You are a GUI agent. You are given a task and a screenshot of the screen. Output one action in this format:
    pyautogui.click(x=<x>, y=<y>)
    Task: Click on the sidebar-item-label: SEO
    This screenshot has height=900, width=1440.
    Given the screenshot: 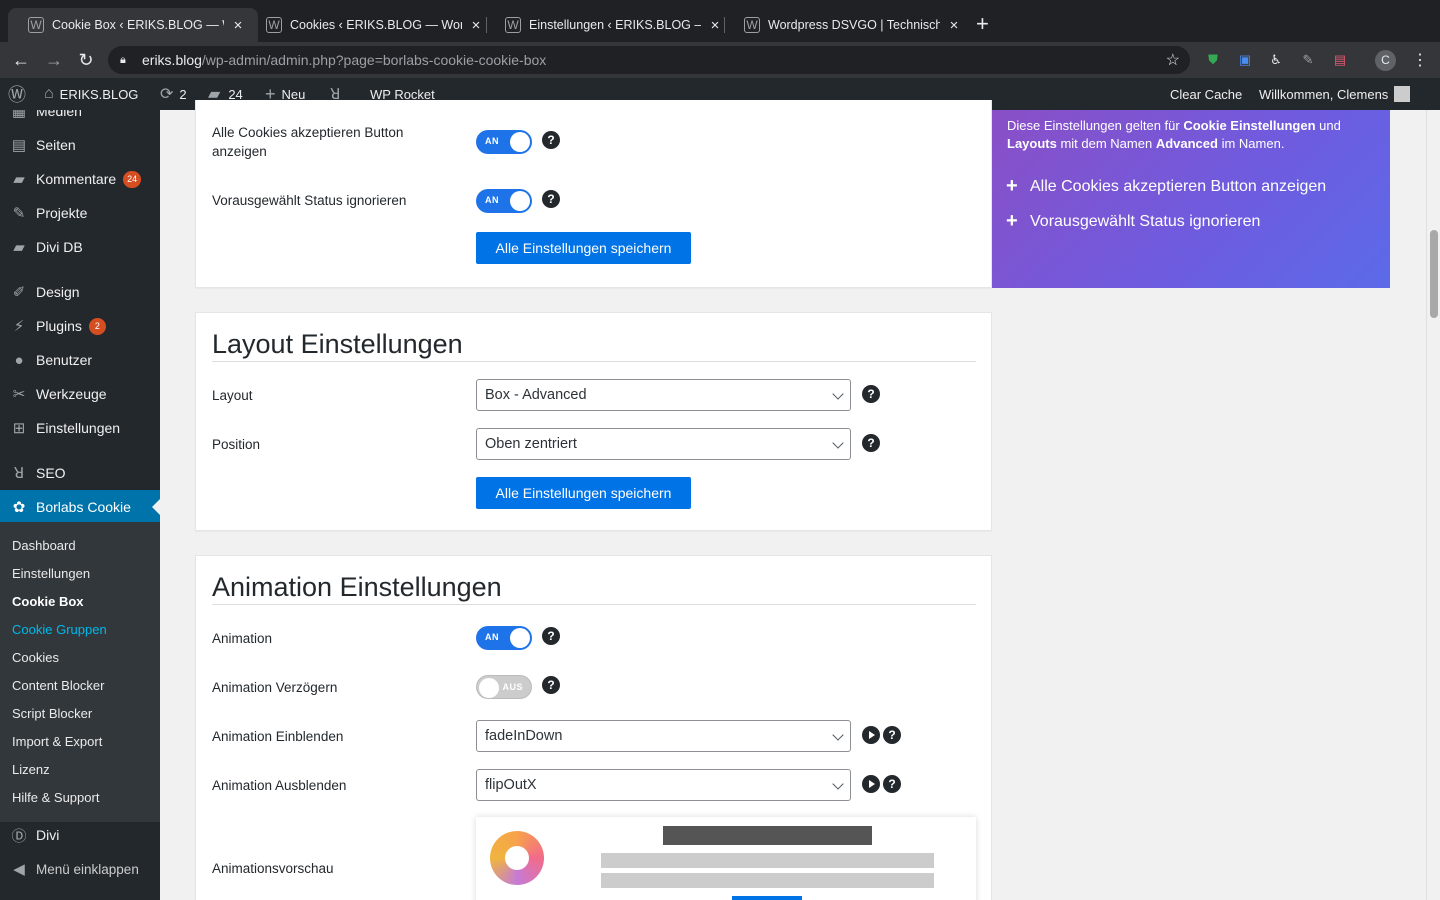 What is the action you would take?
    pyautogui.click(x=51, y=473)
    